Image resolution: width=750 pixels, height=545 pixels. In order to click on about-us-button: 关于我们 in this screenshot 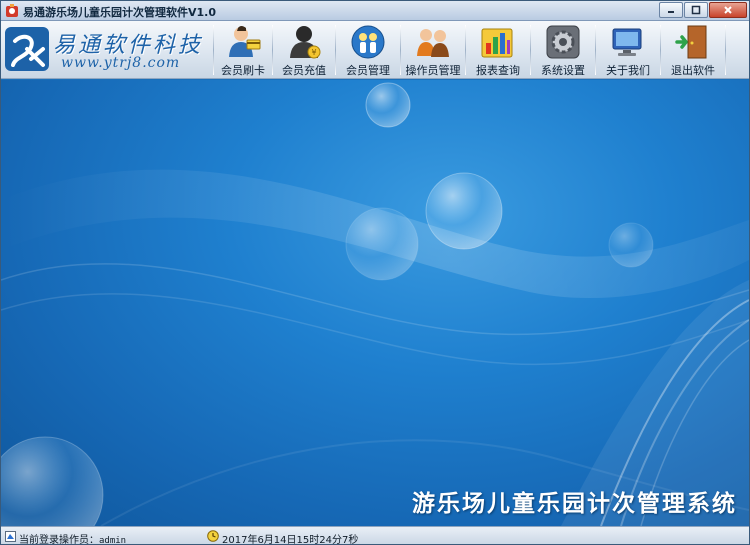, I will do `click(628, 50)`.